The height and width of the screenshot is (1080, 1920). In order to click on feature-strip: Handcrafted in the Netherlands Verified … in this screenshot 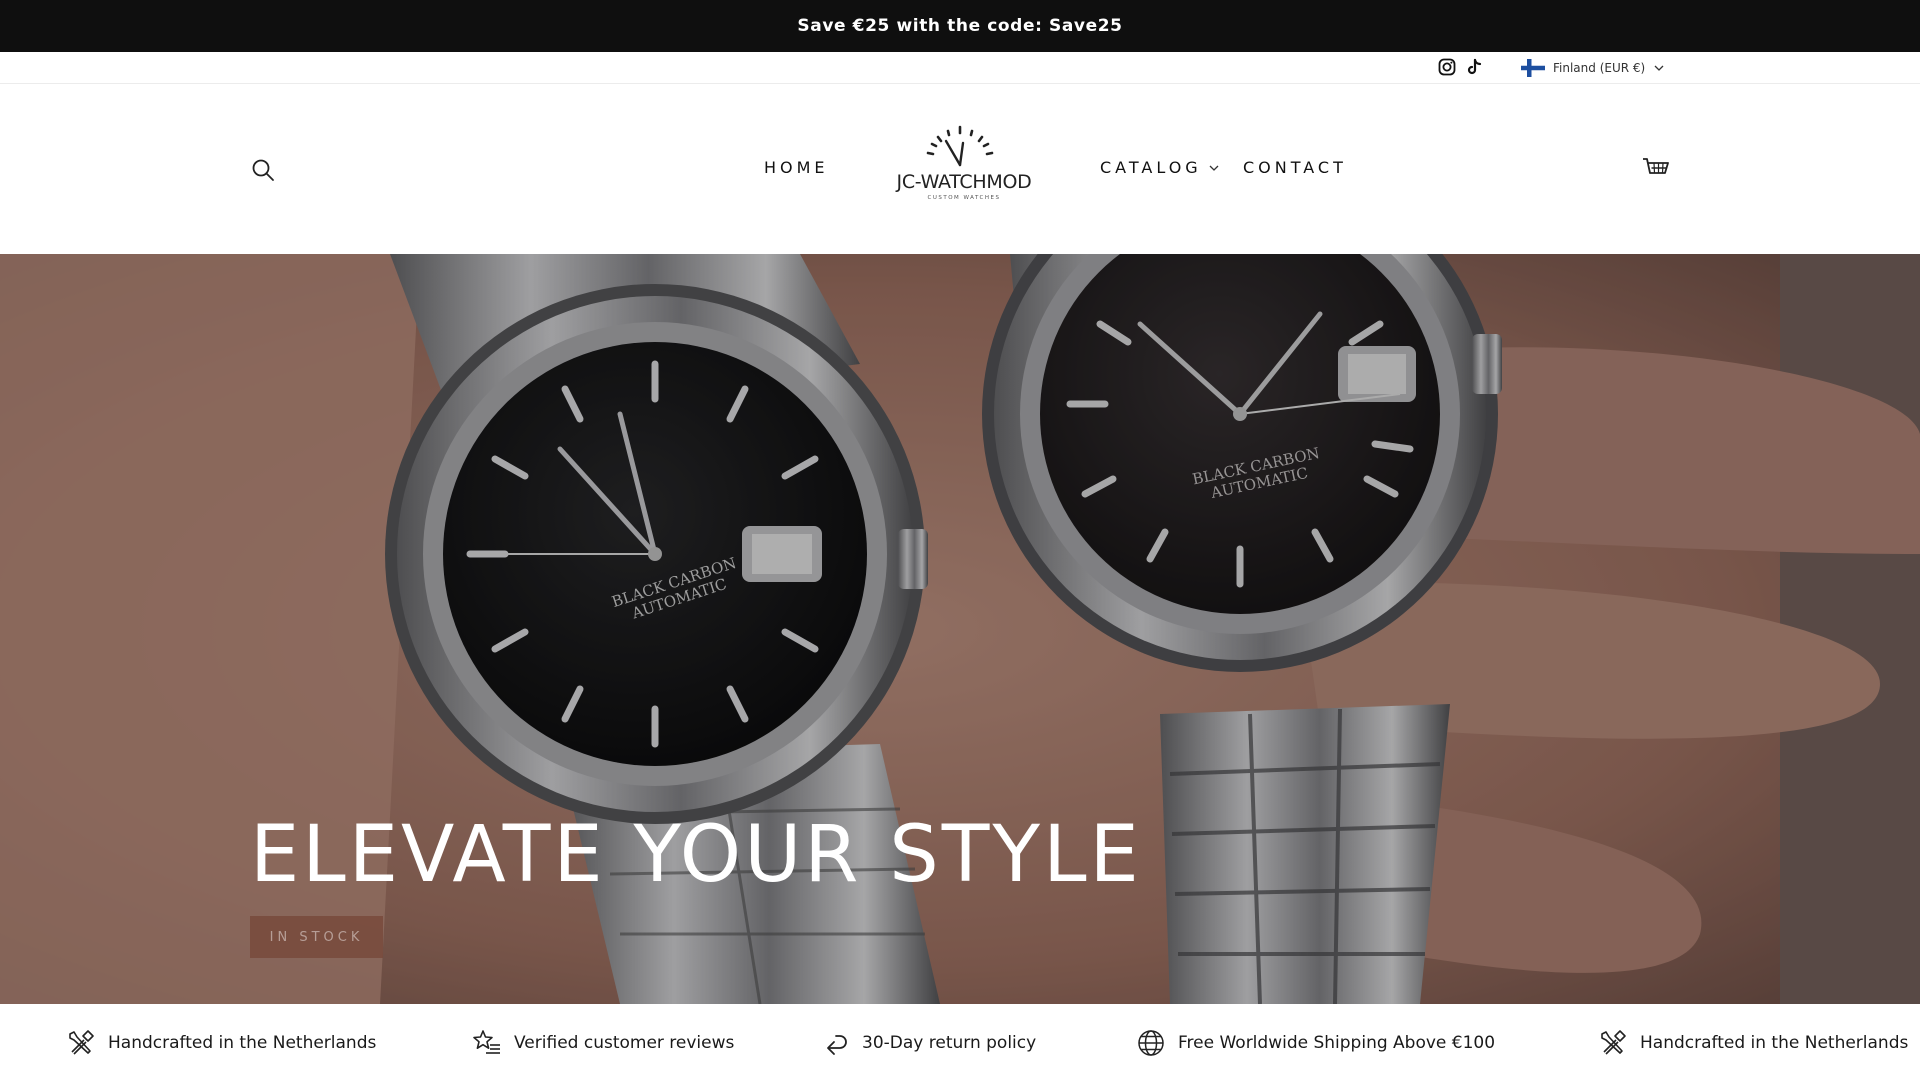, I will do `click(960, 1042)`.